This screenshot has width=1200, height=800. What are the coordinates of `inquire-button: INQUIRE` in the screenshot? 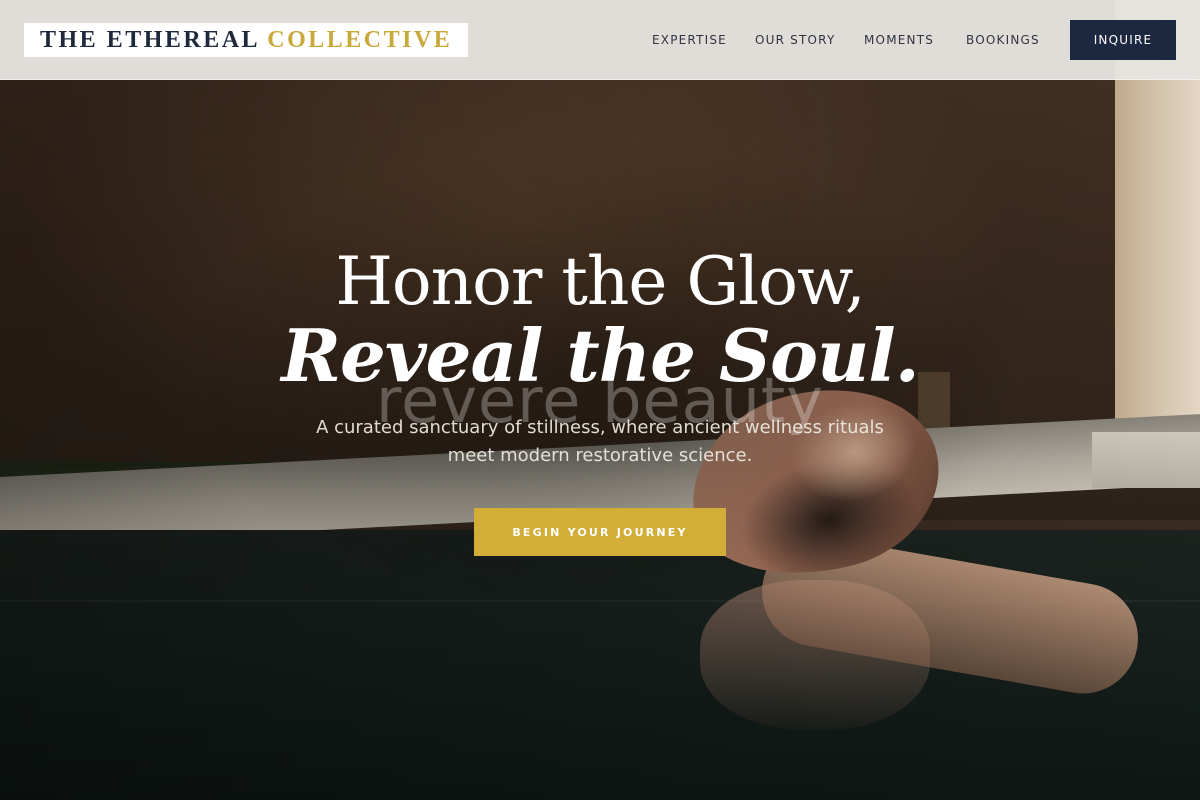 It's located at (1123, 40).